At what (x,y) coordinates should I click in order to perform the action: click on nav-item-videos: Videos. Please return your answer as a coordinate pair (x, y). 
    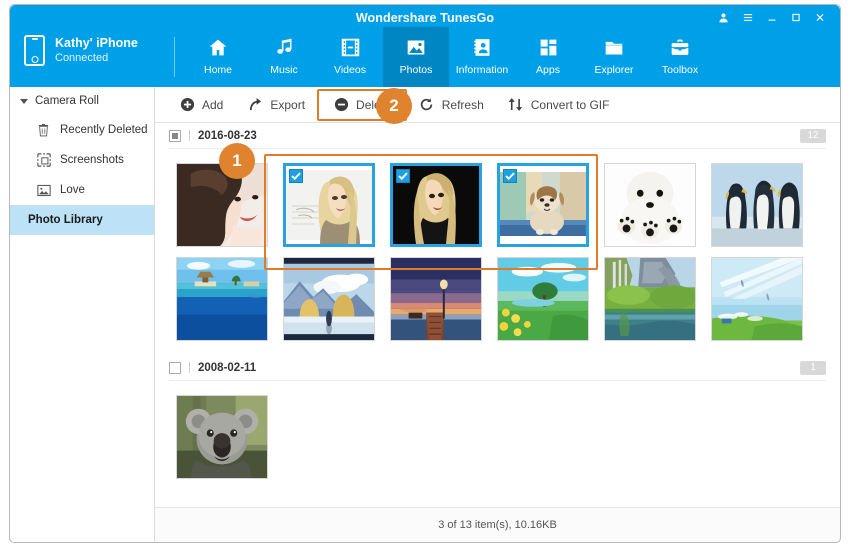
    Looking at the image, I should click on (350, 57).